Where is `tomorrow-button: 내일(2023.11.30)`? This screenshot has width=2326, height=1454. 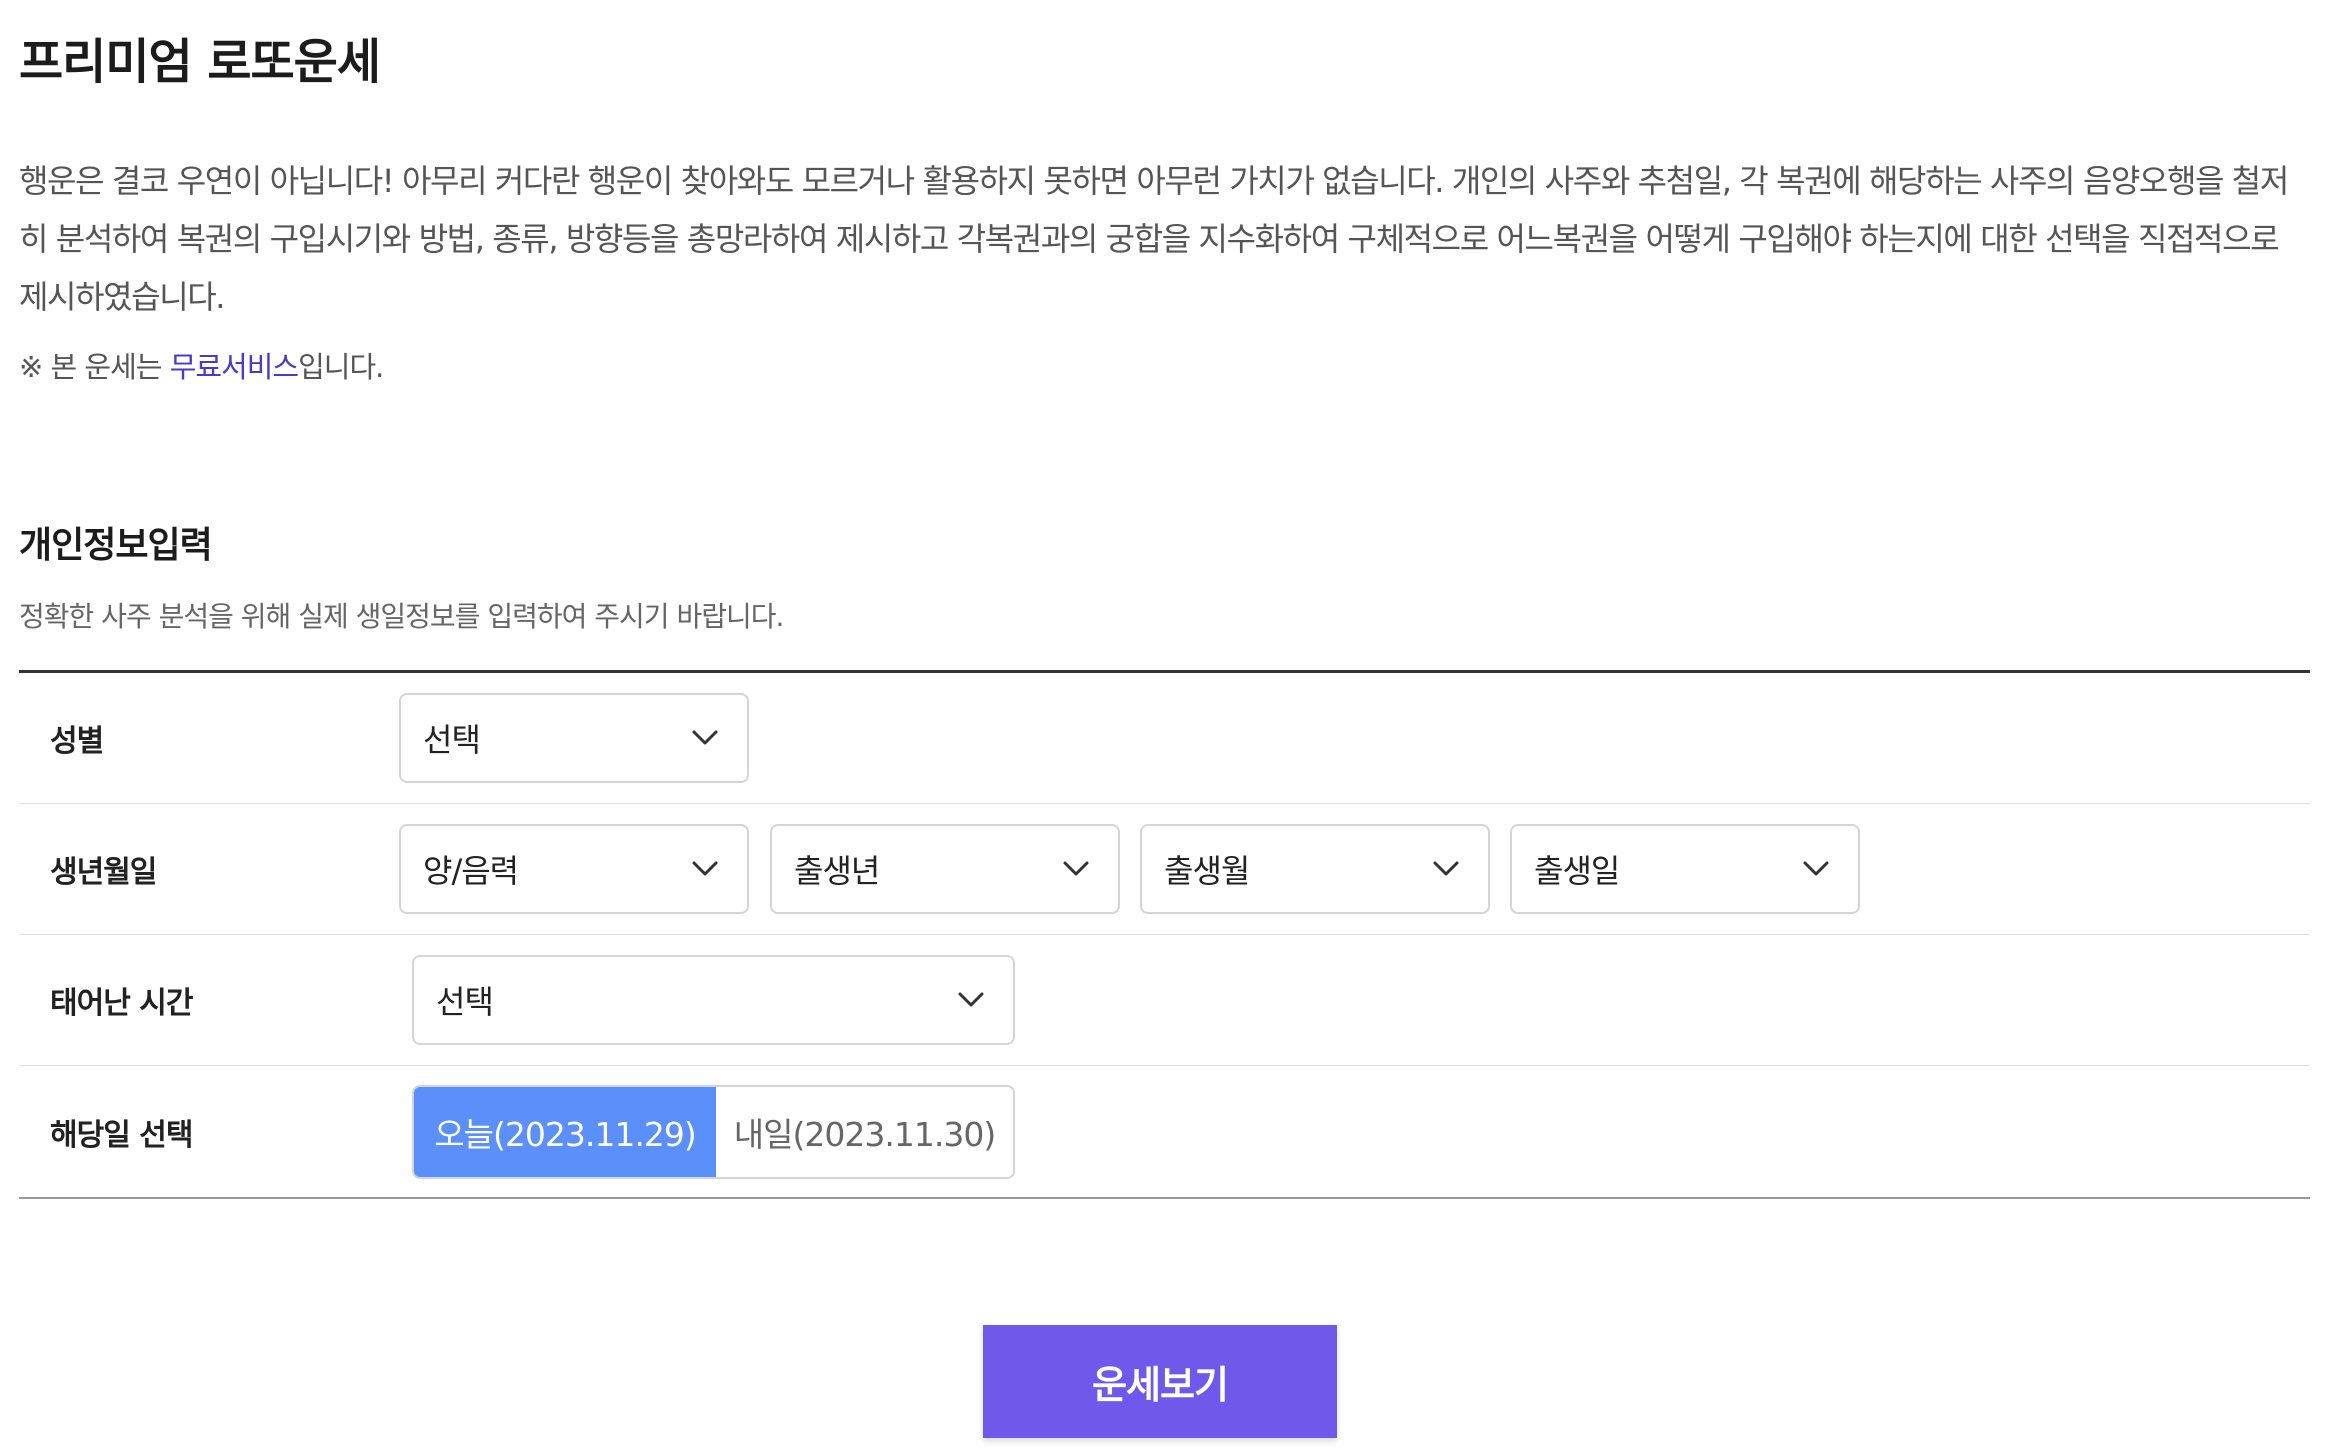
tomorrow-button: 내일(2023.11.30) is located at coordinates (864, 1131).